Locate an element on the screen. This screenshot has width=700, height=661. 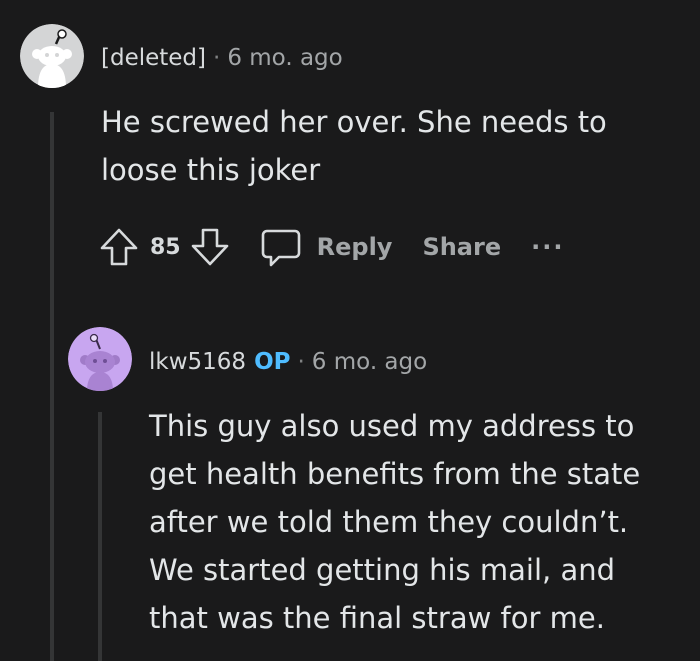
comment-actions: 85 Reply Share ··· is located at coordinates (331, 247).